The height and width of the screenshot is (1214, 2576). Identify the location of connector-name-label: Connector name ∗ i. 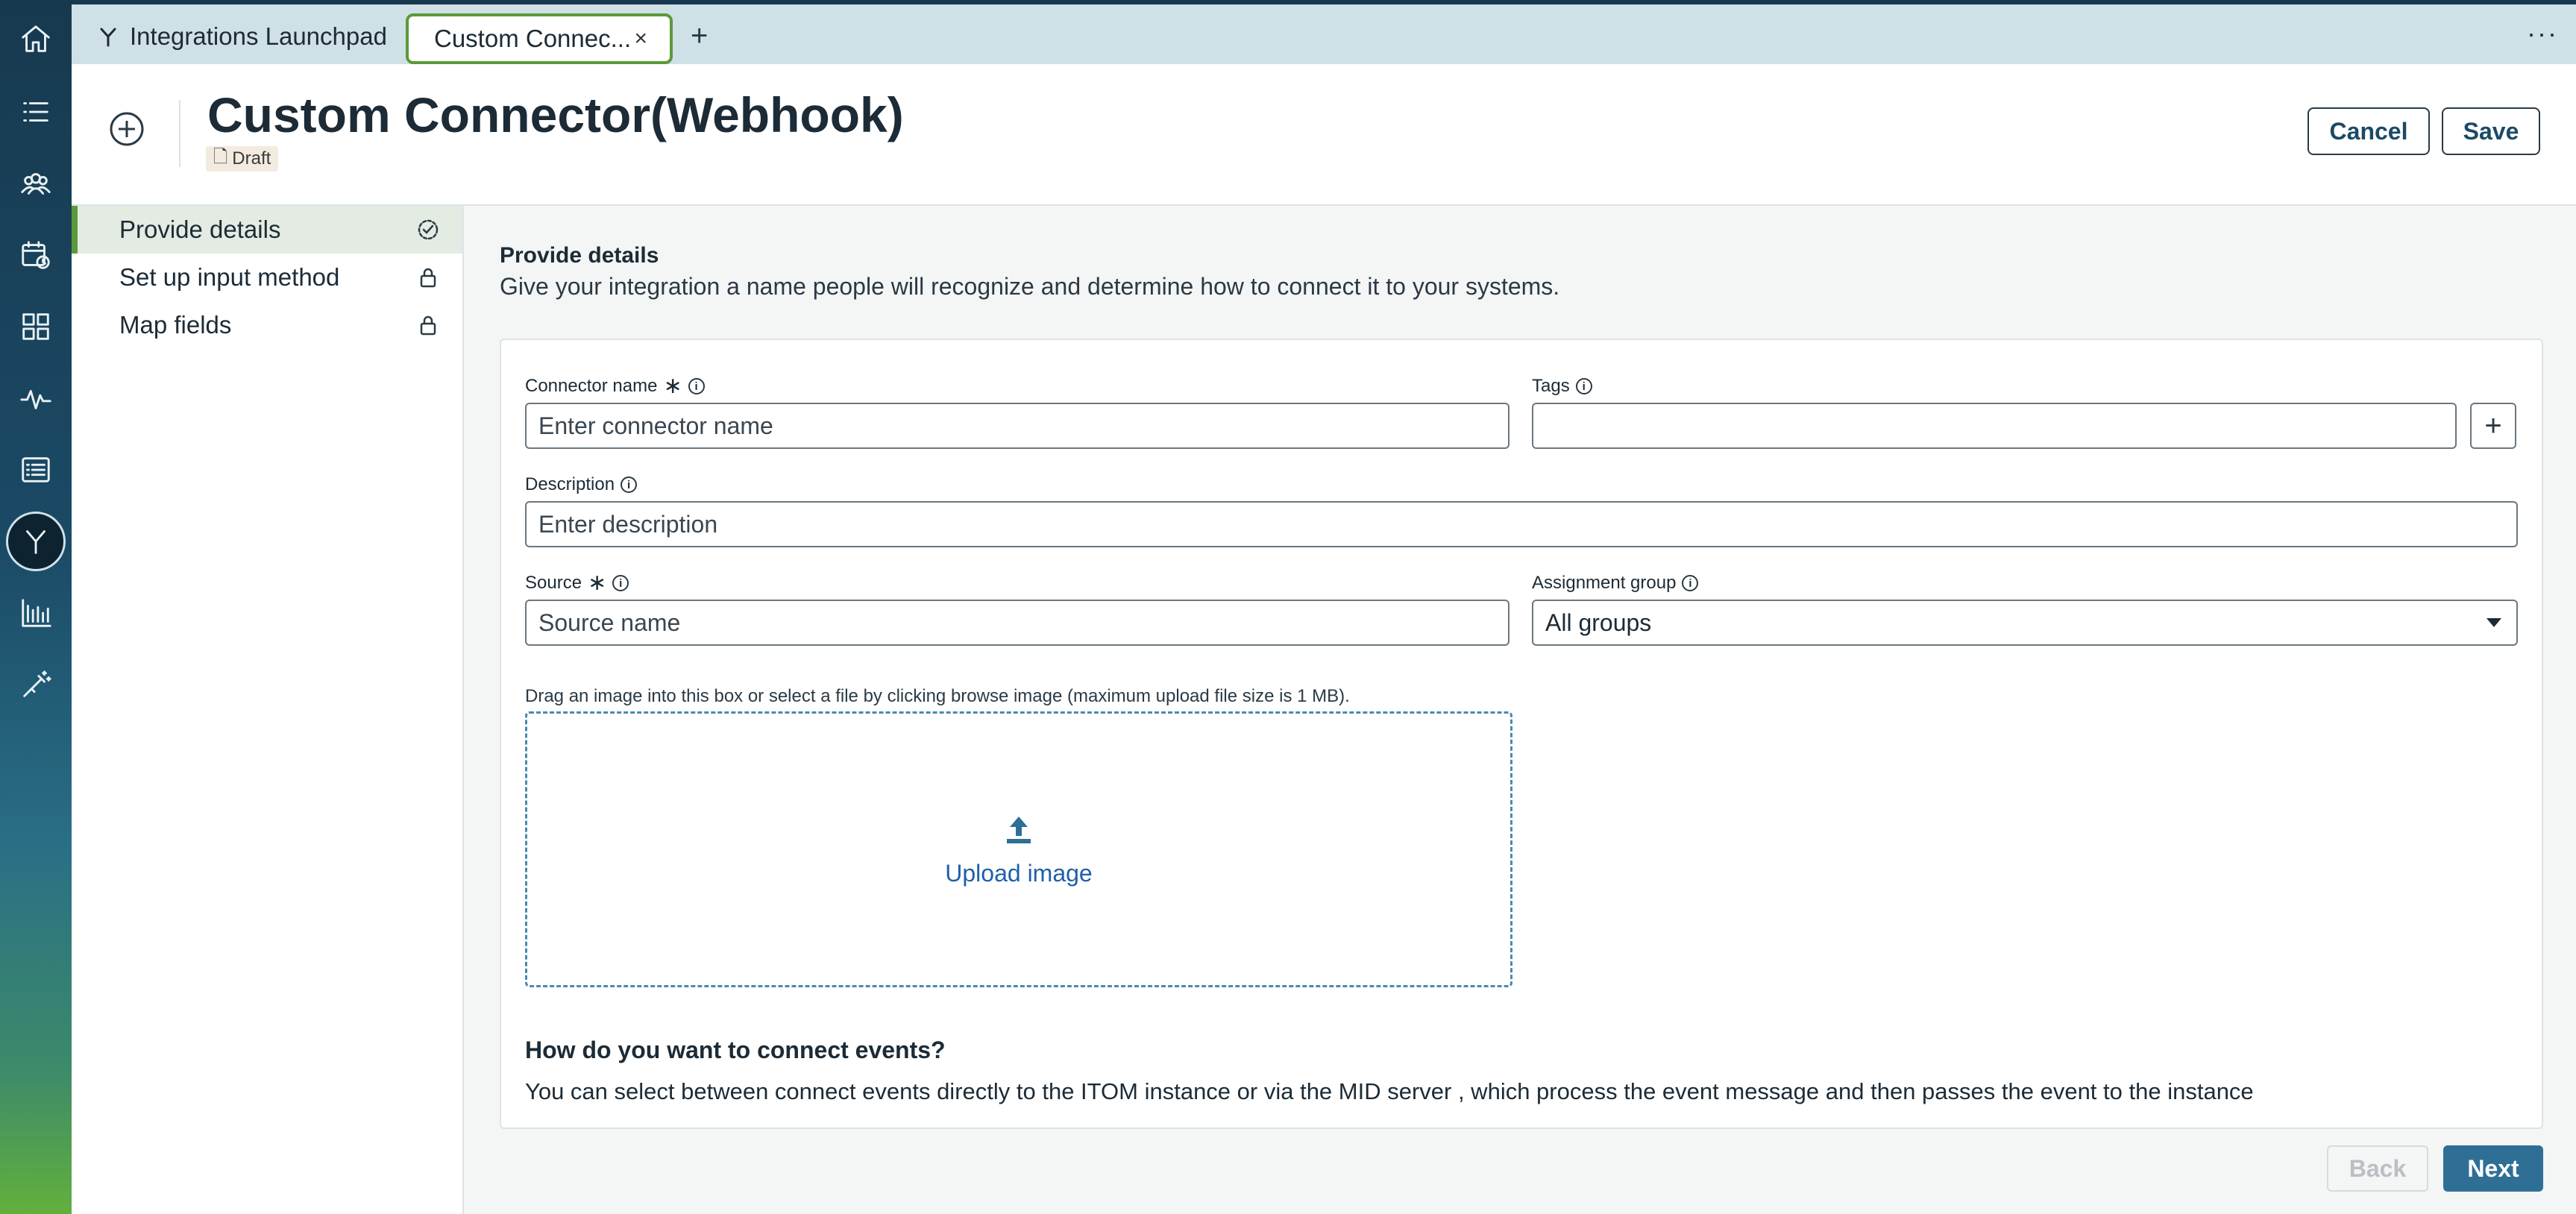
(615, 386).